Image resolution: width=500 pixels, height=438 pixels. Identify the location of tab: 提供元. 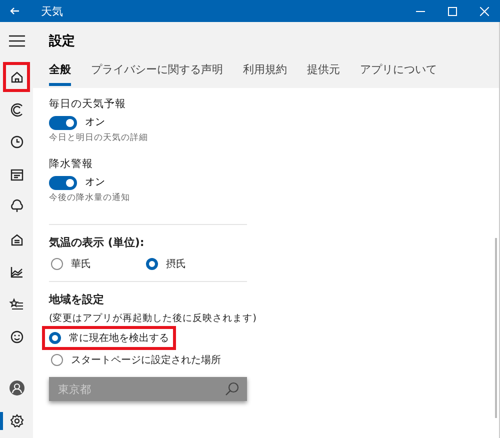
(323, 74).